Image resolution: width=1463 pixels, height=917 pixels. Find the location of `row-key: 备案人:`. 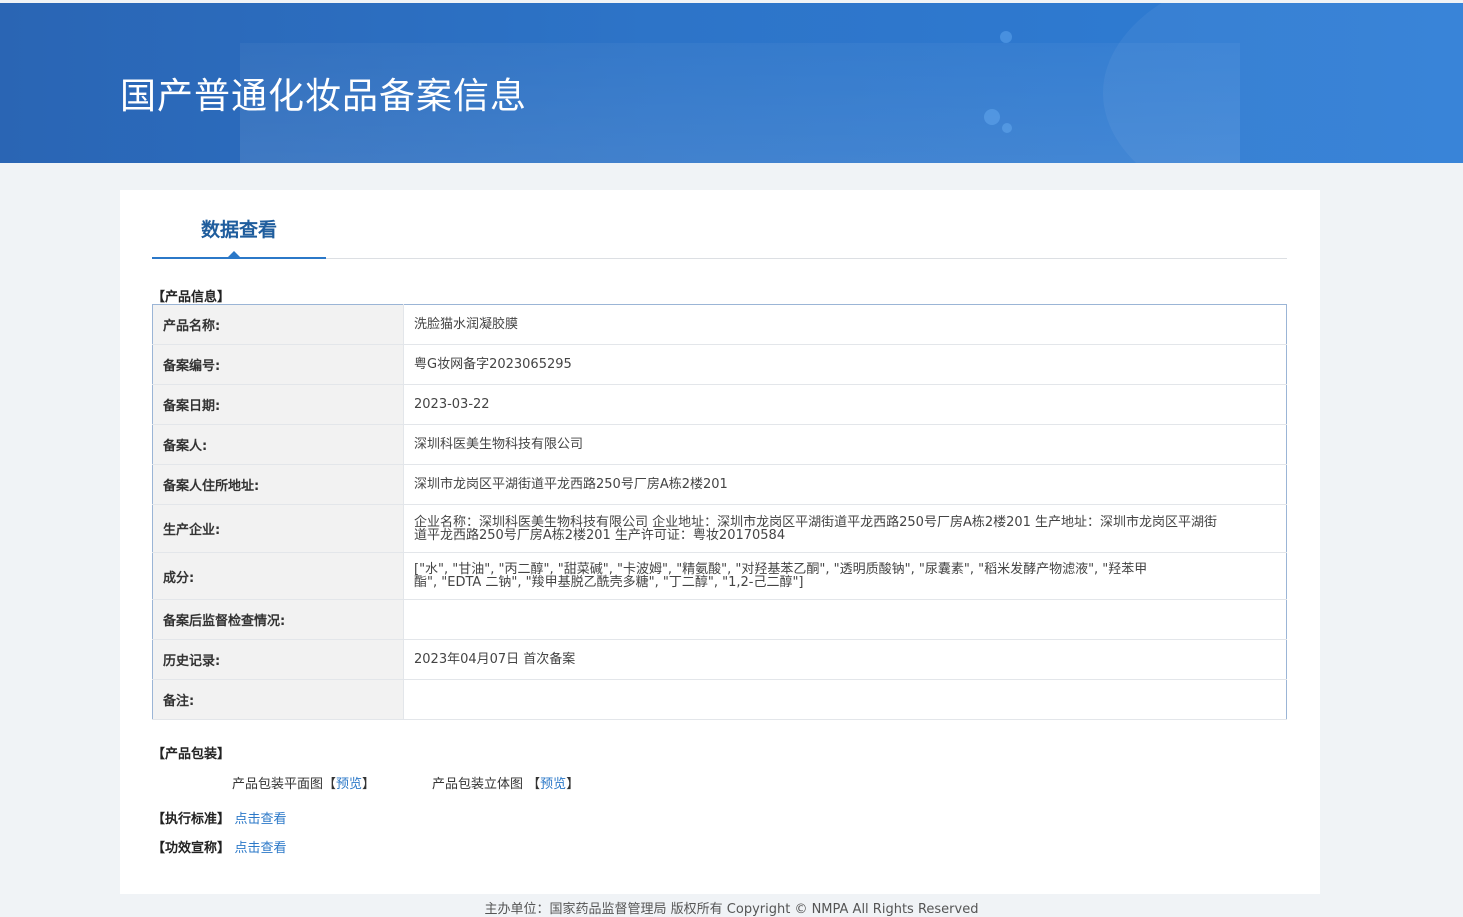

row-key: 备案人: is located at coordinates (278, 444).